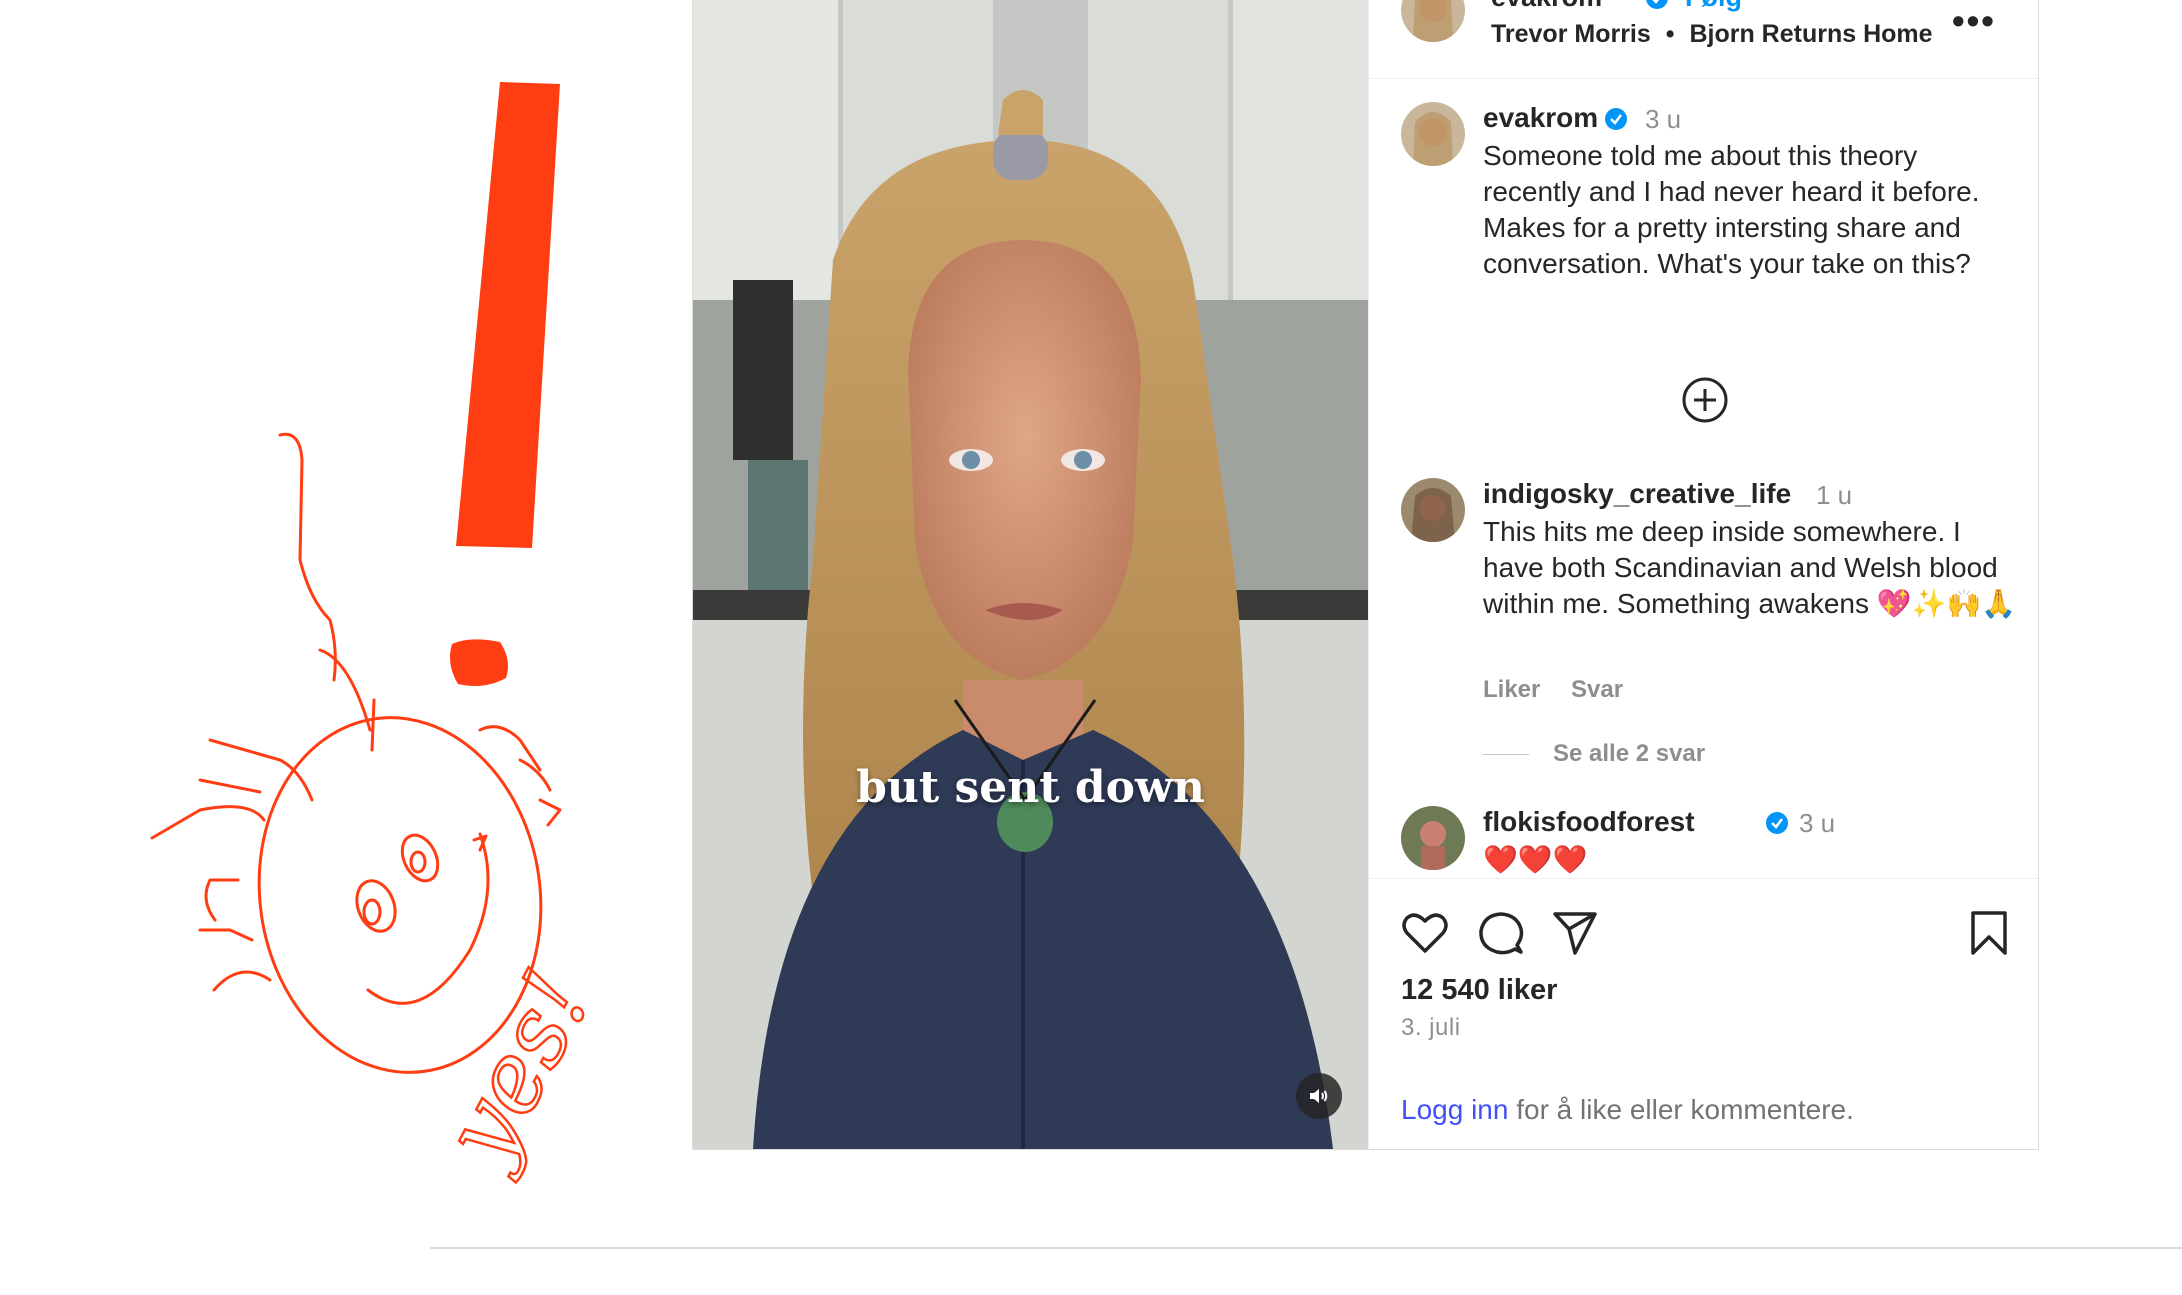 The height and width of the screenshot is (1295, 2182). What do you see at coordinates (1431, 1028) in the screenshot?
I see `post-date: 3. juli` at bounding box center [1431, 1028].